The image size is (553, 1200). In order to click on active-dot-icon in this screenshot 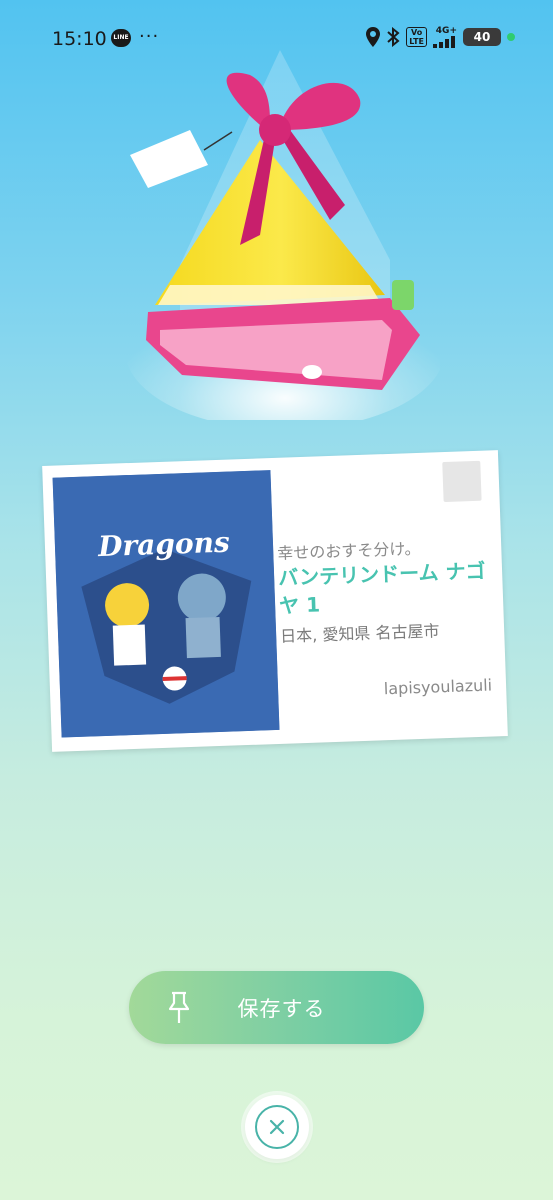, I will do `click(511, 37)`.